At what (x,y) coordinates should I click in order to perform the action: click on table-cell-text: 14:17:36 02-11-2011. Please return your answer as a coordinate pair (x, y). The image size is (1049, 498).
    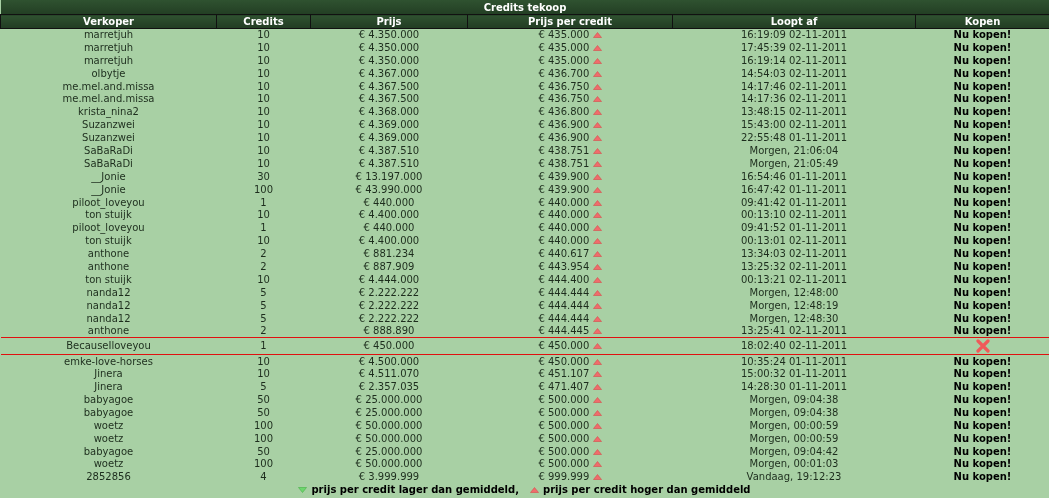
    Looking at the image, I should click on (794, 99).